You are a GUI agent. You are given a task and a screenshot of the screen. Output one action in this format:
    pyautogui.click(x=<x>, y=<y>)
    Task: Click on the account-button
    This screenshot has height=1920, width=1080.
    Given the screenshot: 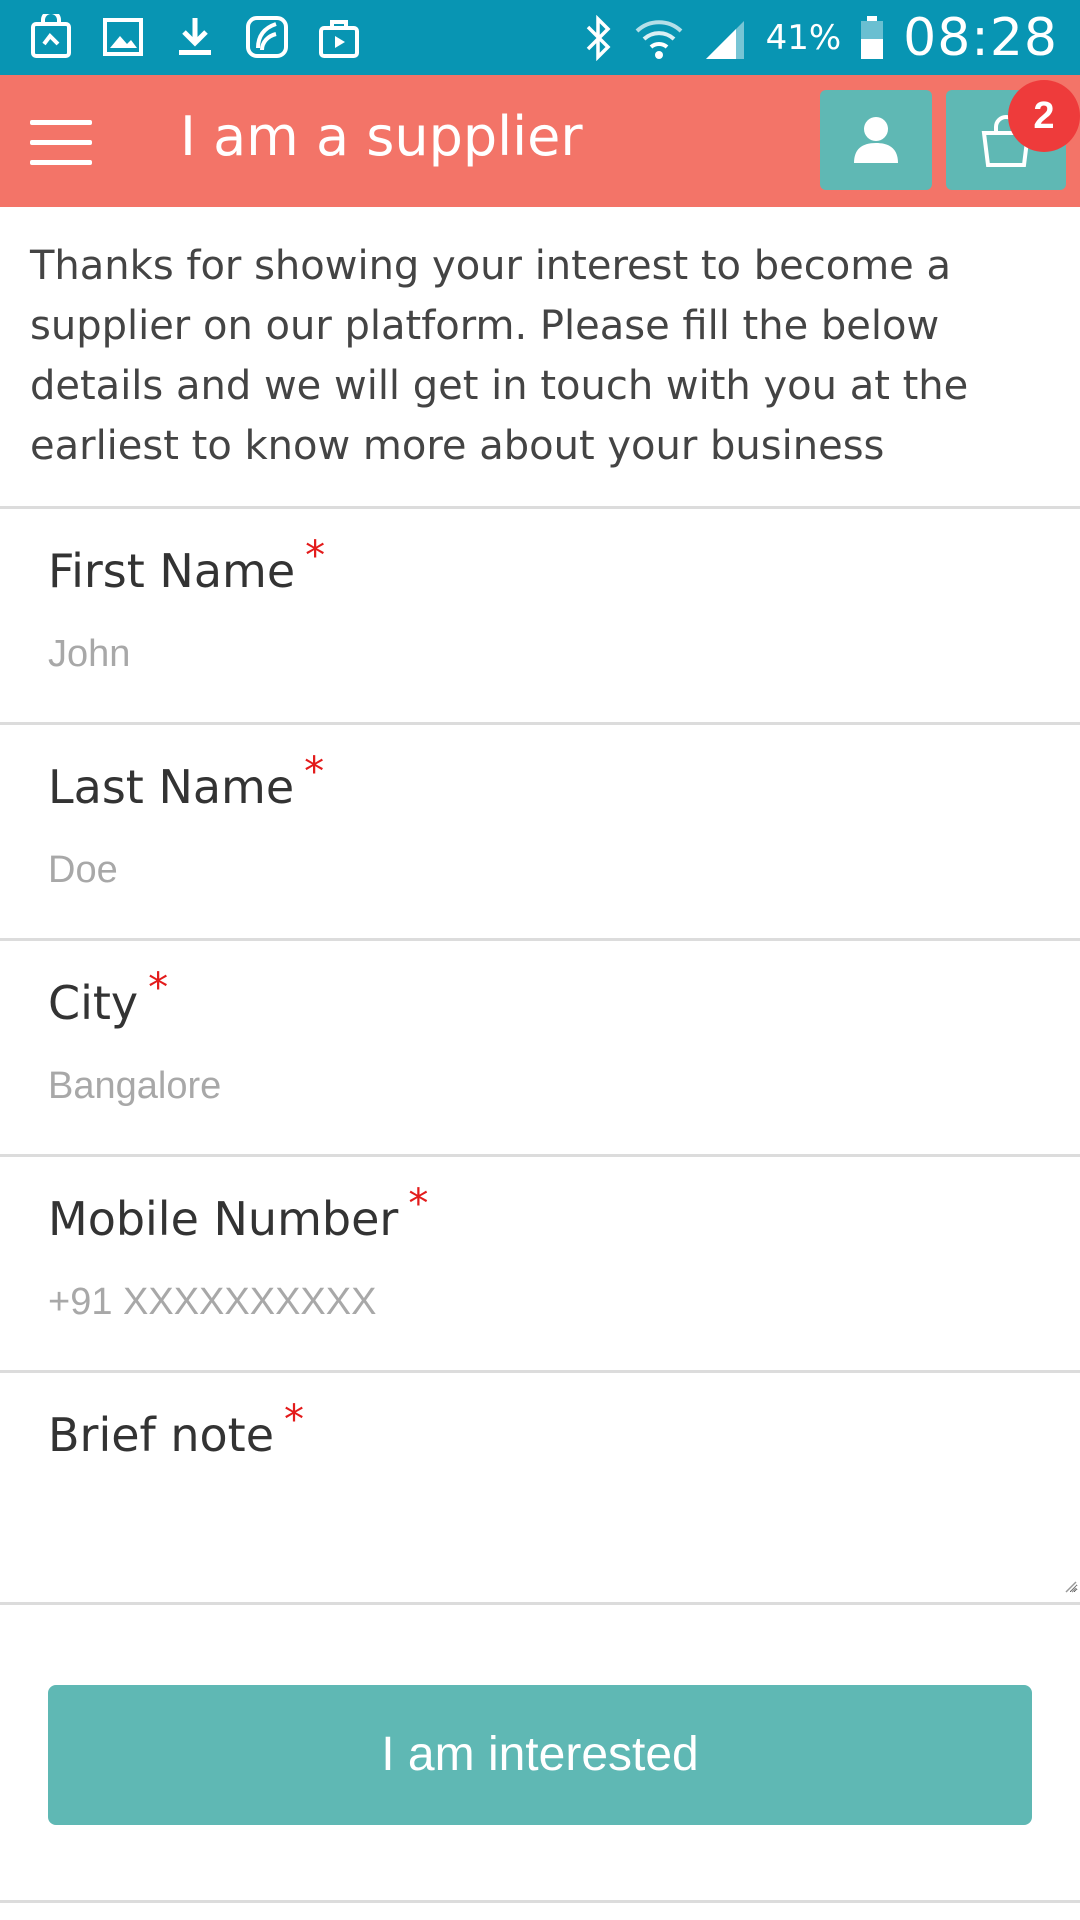 What is the action you would take?
    pyautogui.click(x=876, y=140)
    